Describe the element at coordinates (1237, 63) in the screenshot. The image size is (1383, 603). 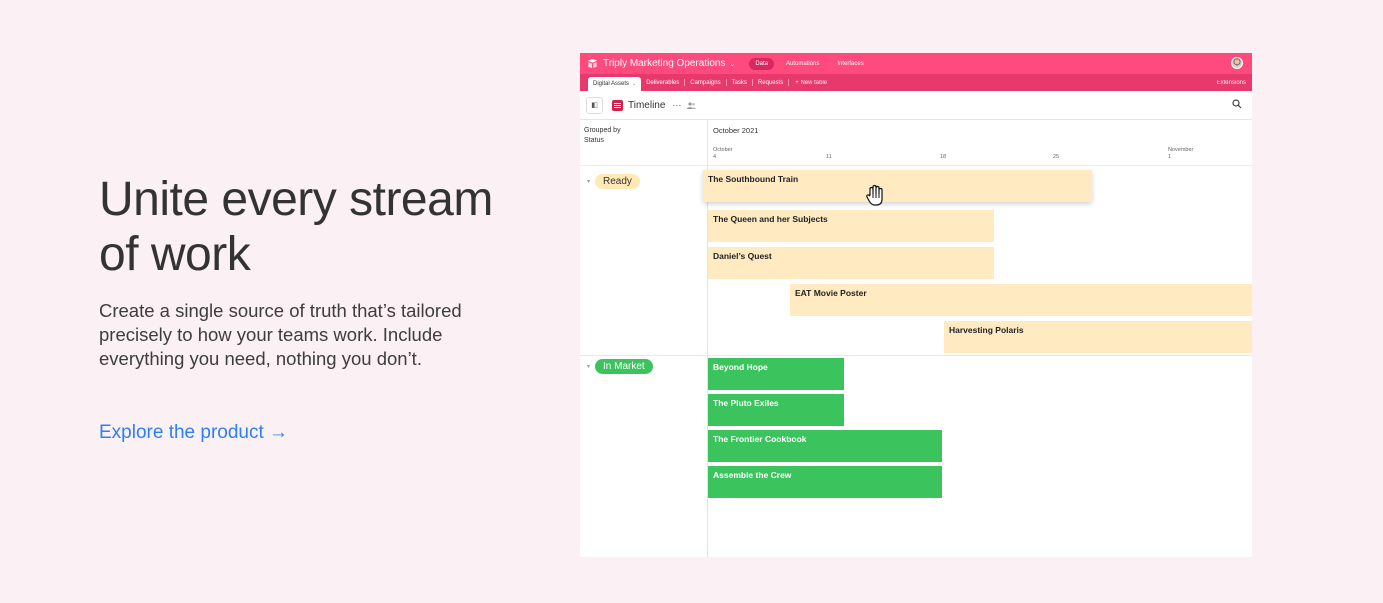
I see `avatar` at that location.